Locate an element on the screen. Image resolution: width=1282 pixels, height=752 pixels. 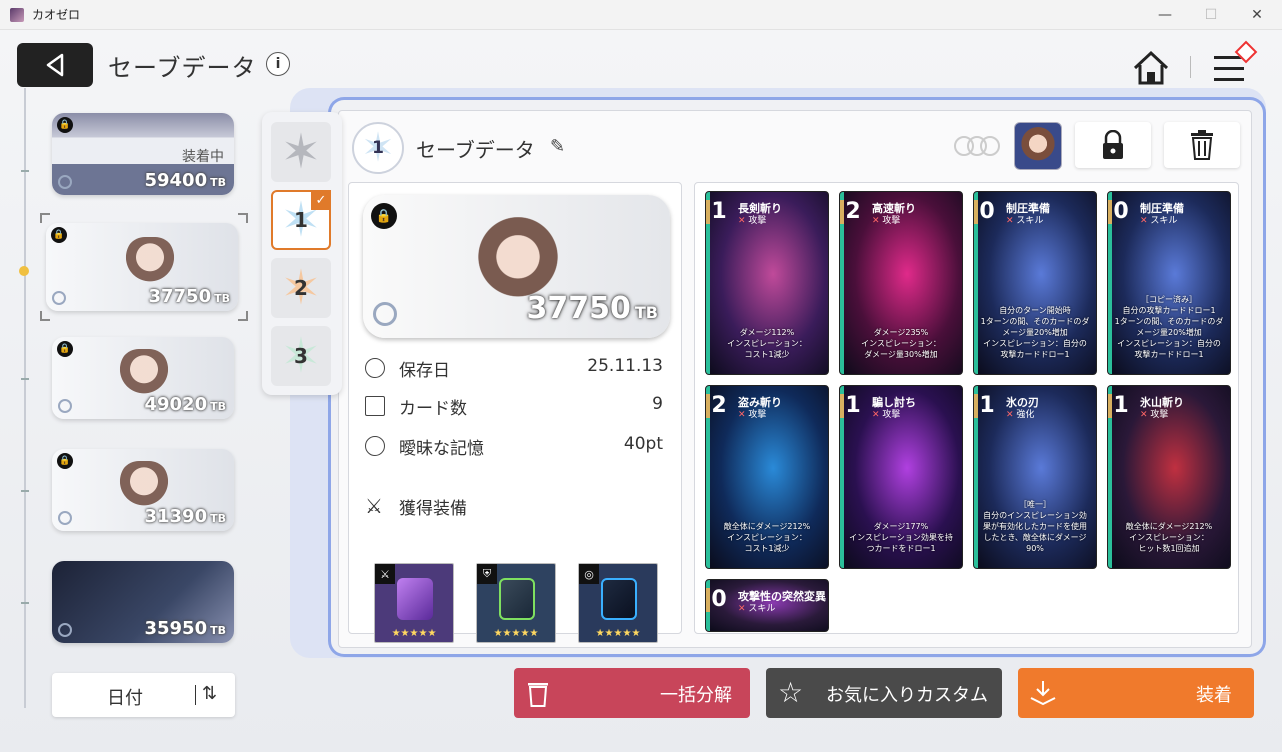
sort-divider is located at coordinates (195, 695).